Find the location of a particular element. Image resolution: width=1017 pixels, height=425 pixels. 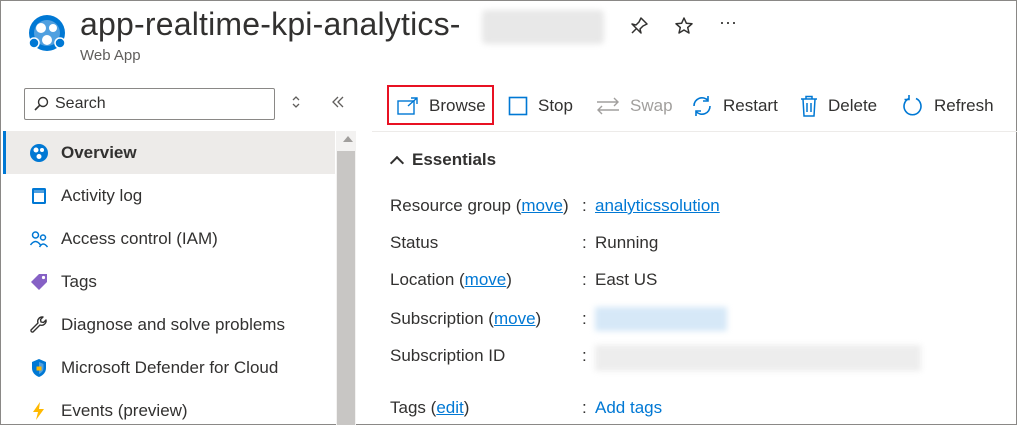

resource-group-link: analyticssolution is located at coordinates (657, 206).